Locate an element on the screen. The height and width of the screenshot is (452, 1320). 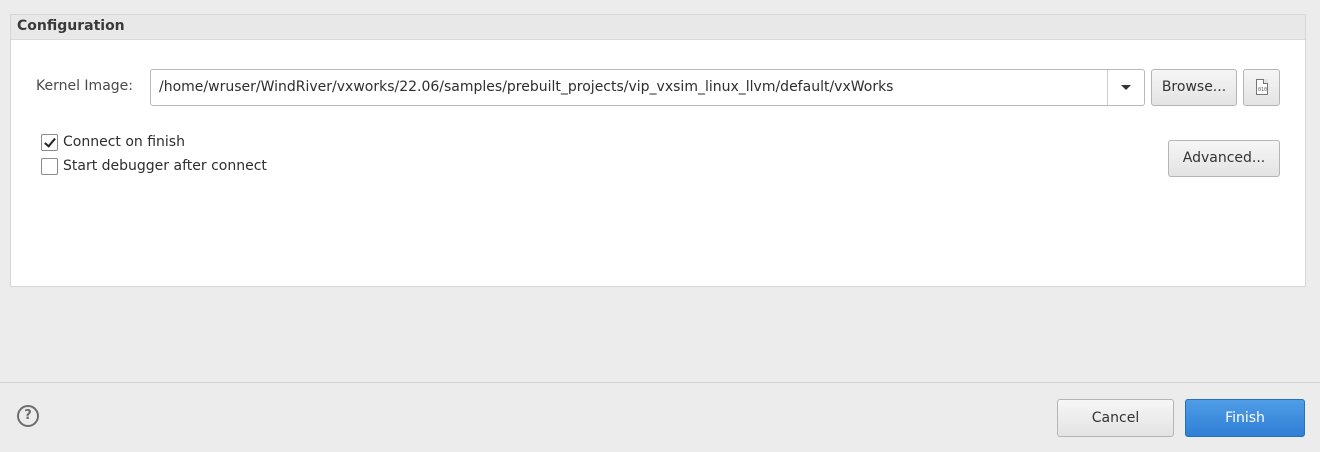
connect-on-finish-label: Connect on finish is located at coordinates (124, 142).